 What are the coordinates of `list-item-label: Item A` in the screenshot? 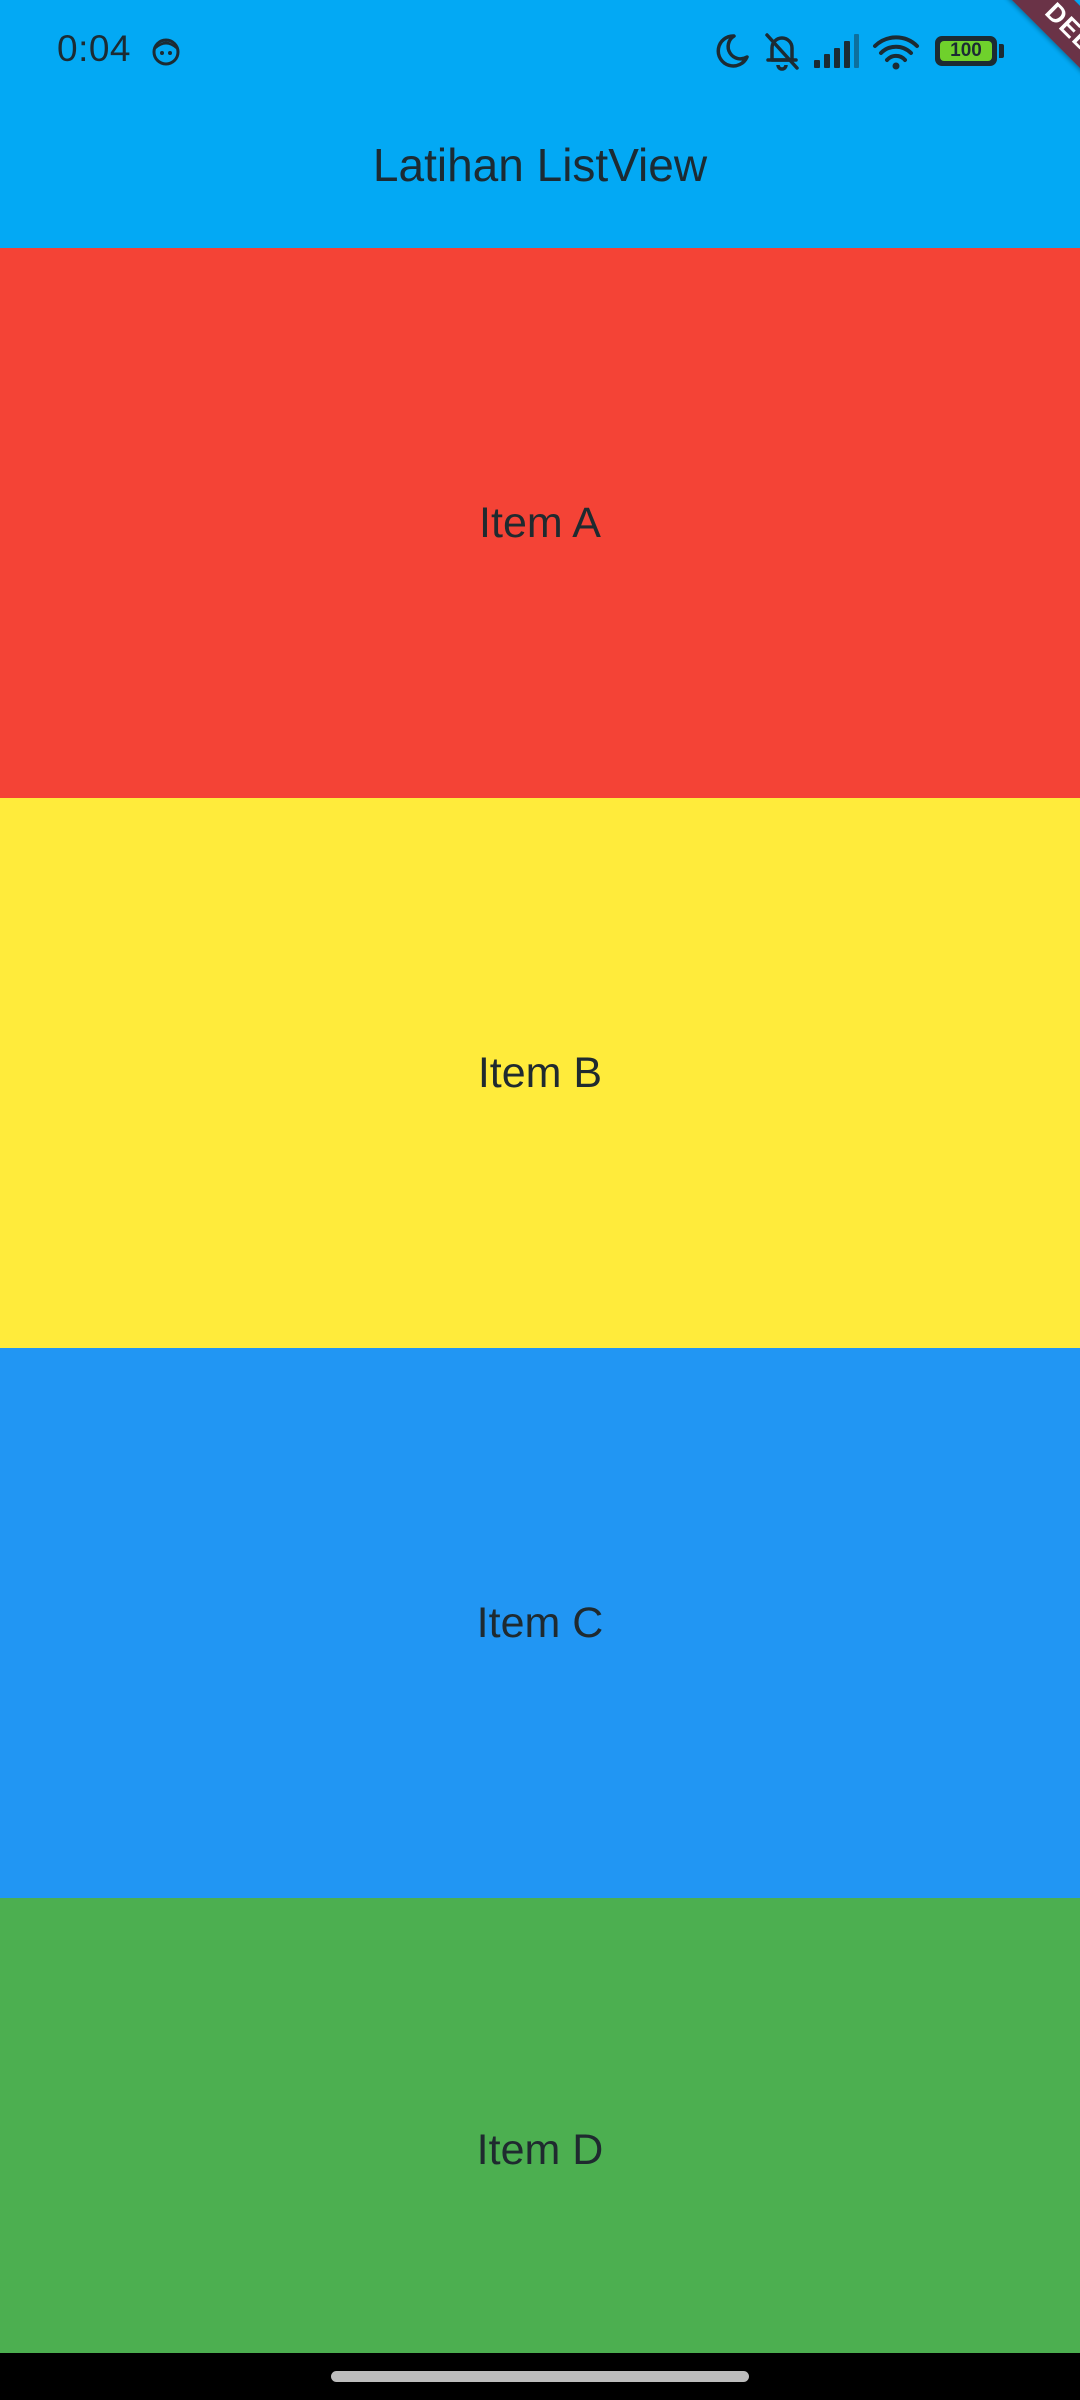 It's located at (540, 522).